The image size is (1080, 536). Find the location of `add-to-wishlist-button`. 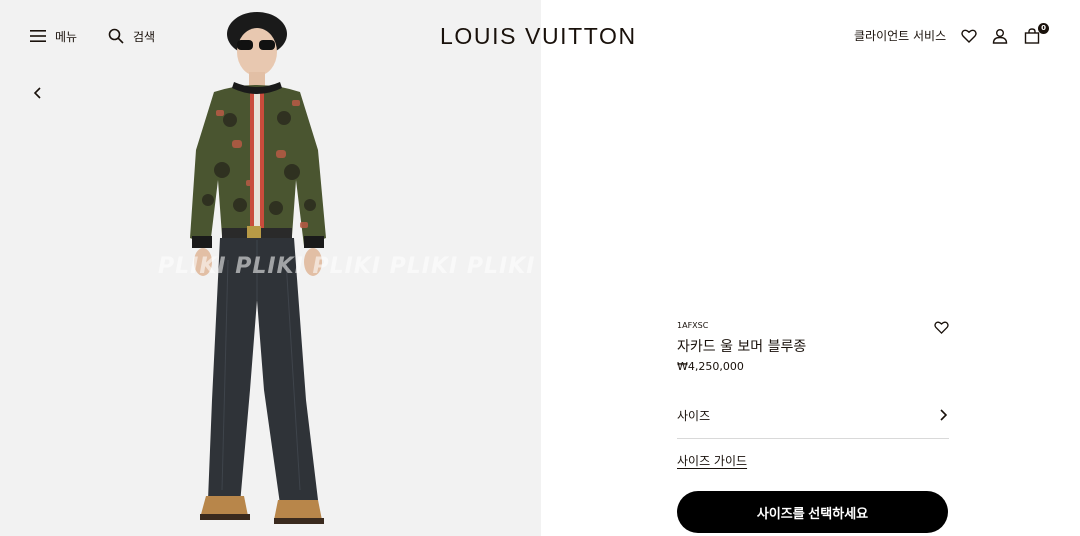

add-to-wishlist-button is located at coordinates (941, 327).